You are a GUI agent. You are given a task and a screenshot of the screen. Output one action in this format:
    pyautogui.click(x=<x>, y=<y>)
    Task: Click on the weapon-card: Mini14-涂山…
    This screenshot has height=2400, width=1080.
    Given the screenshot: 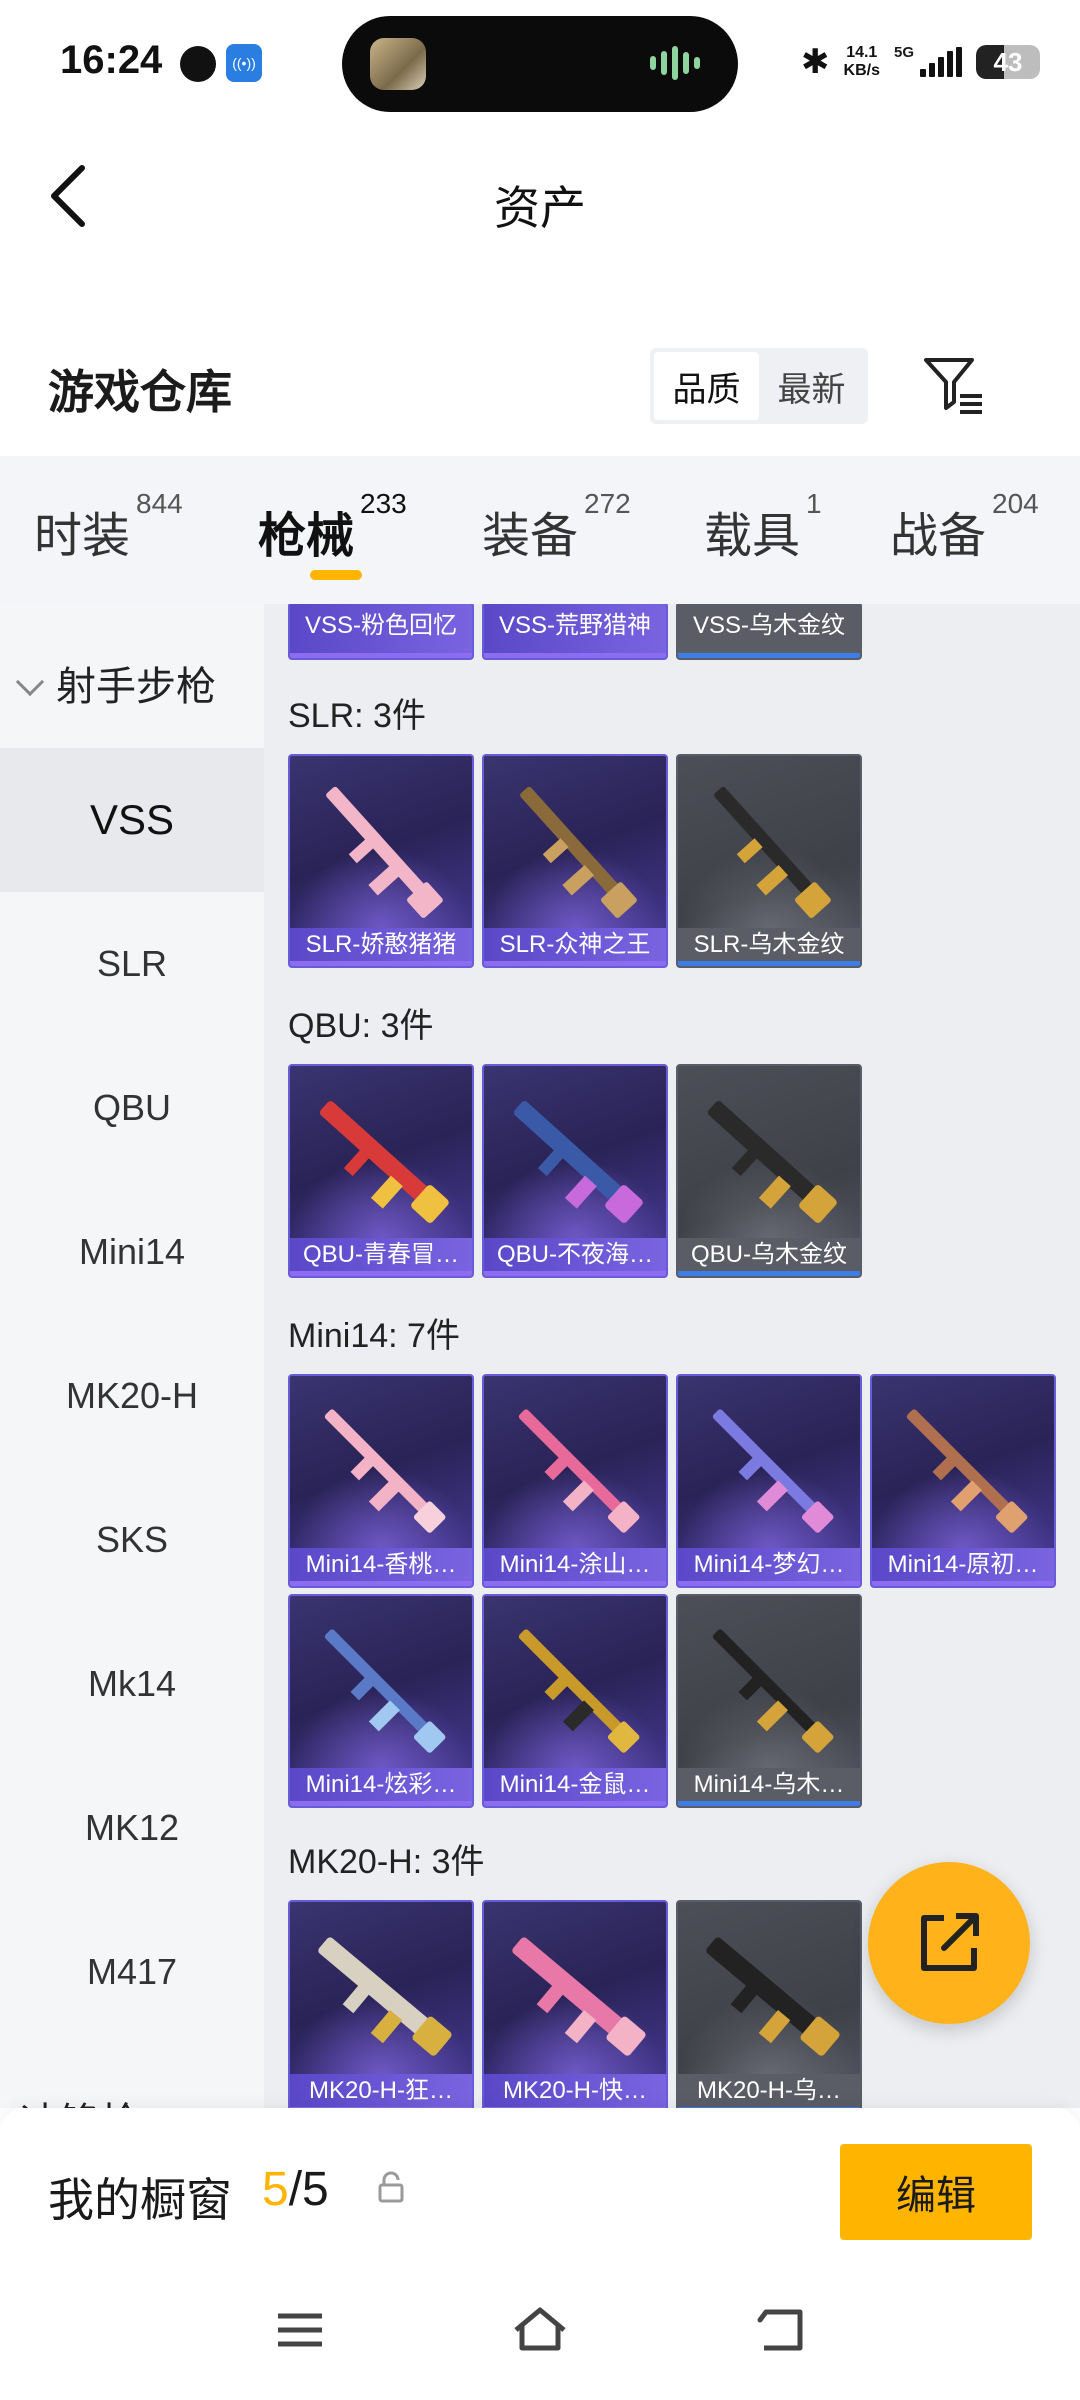 What is the action you would take?
    pyautogui.click(x=575, y=1481)
    